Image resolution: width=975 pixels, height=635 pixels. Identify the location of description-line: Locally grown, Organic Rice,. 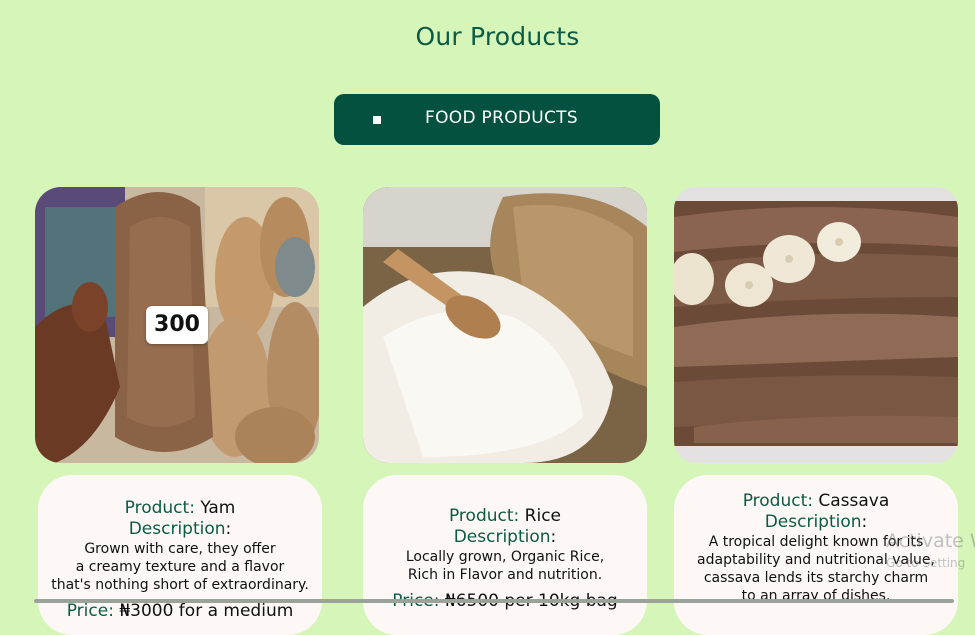
(505, 557).